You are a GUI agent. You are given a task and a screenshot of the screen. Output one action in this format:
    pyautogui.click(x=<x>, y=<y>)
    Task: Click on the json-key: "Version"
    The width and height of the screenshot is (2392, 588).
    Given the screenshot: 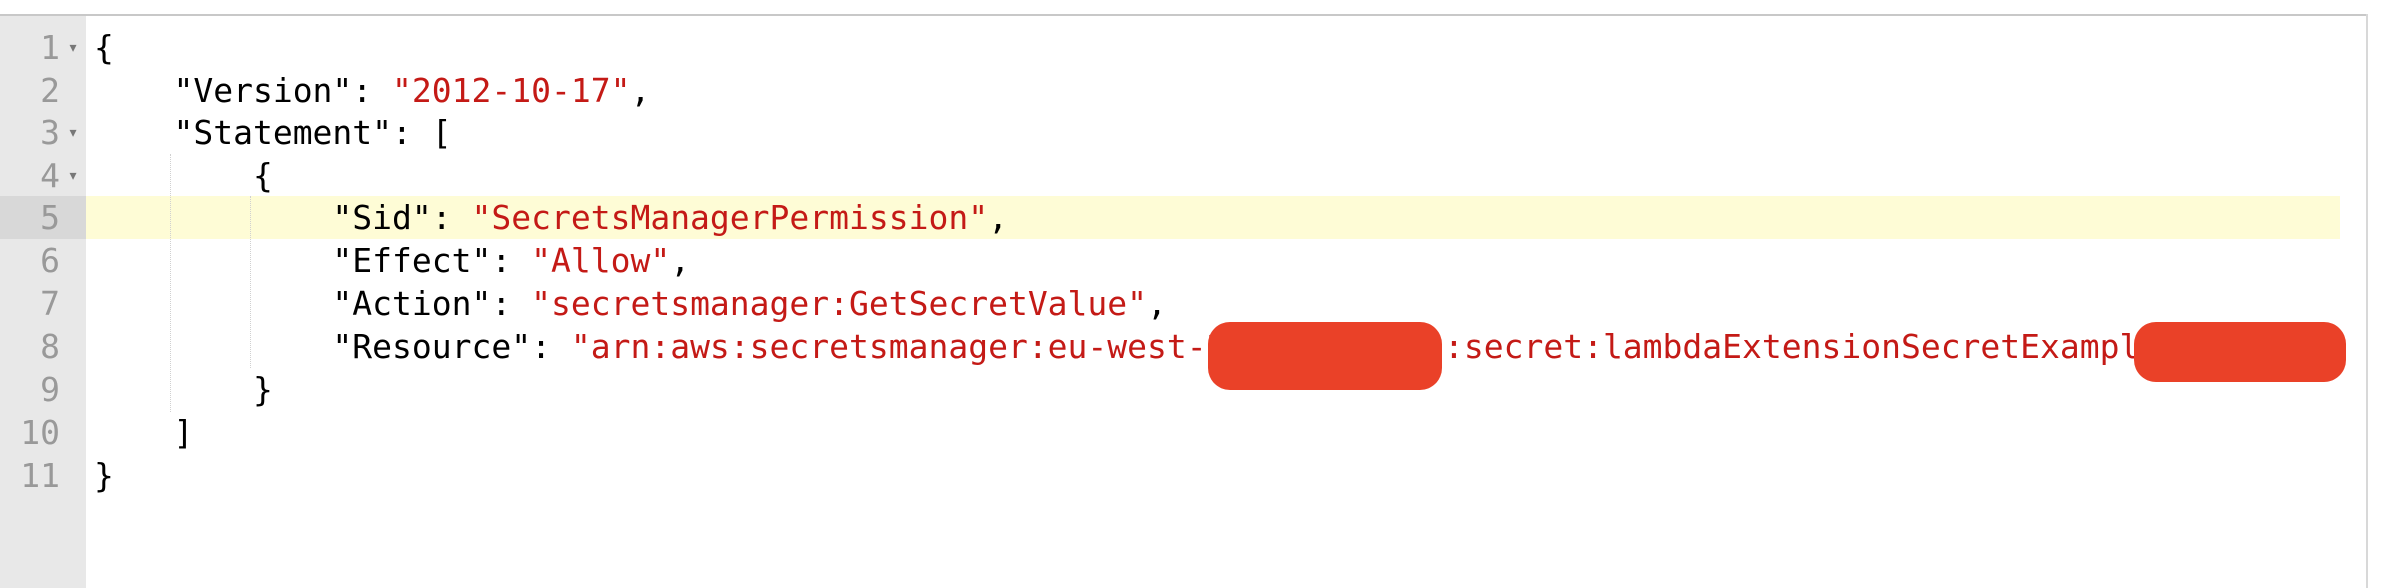 What is the action you would take?
    pyautogui.click(x=263, y=90)
    